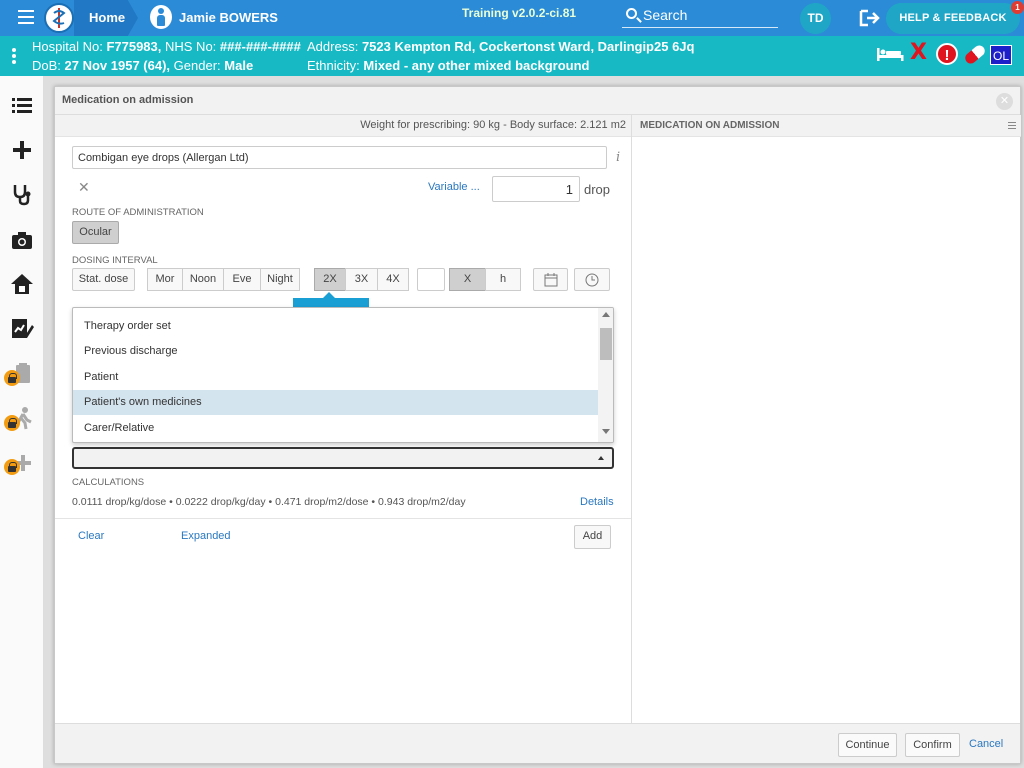 The image size is (1024, 768). I want to click on home-label: Home, so click(107, 17).